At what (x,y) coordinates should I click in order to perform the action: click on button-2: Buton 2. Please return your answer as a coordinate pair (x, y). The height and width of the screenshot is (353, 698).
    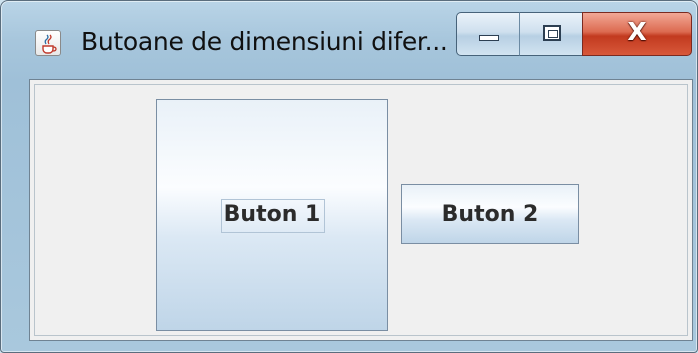
    Looking at the image, I should click on (490, 214).